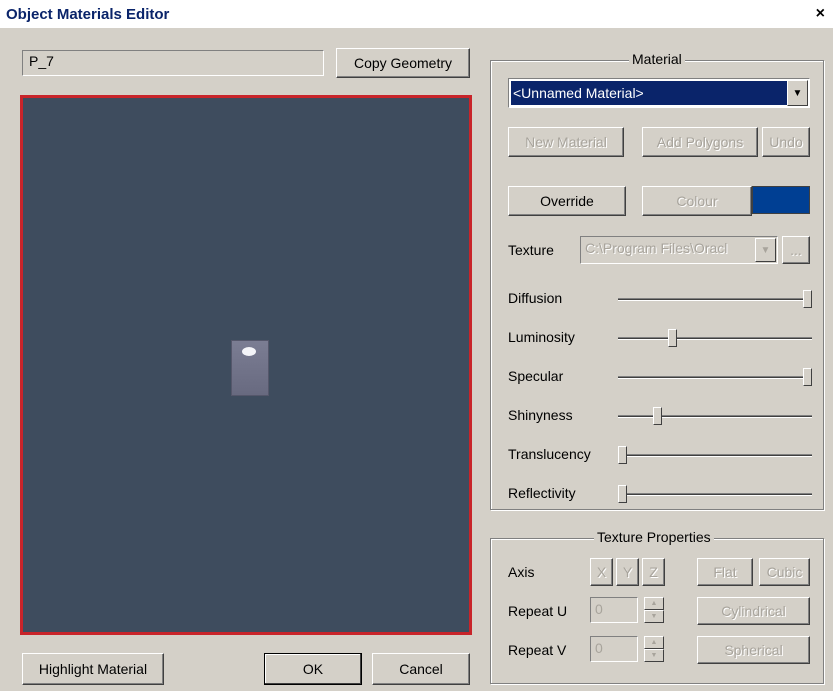 This screenshot has height=691, width=833. What do you see at coordinates (715, 377) in the screenshot?
I see `slider-track-specular` at bounding box center [715, 377].